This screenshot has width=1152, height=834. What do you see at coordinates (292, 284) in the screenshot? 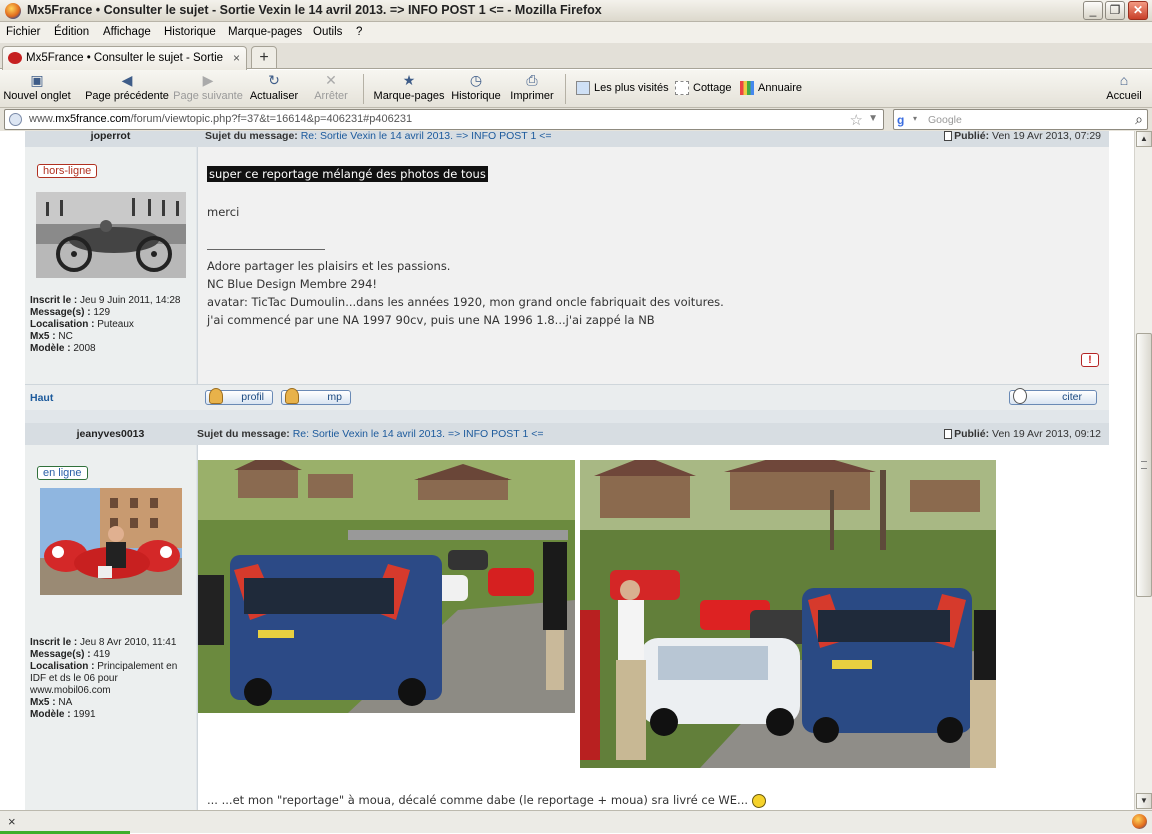
I see `signature-line: NC Blue Design Membre 294!` at bounding box center [292, 284].